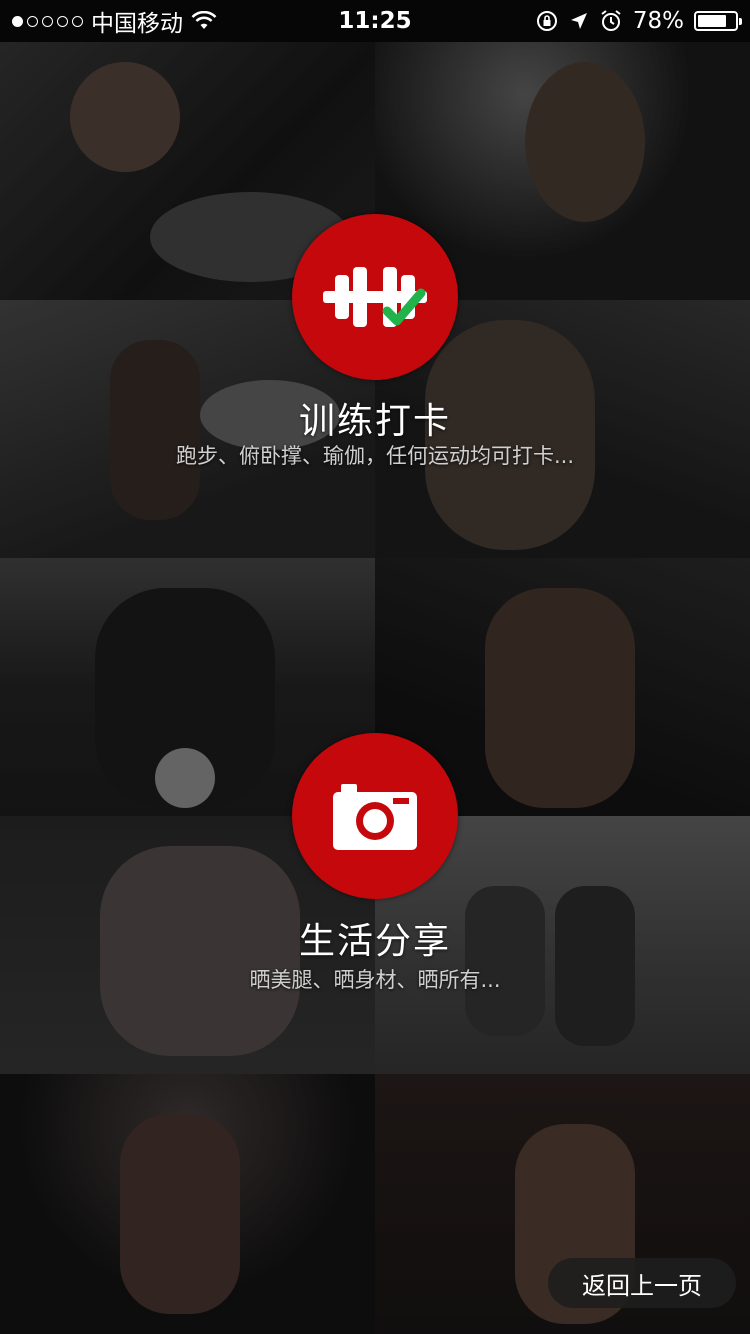  I want to click on back-button: 返回上一页, so click(642, 1283).